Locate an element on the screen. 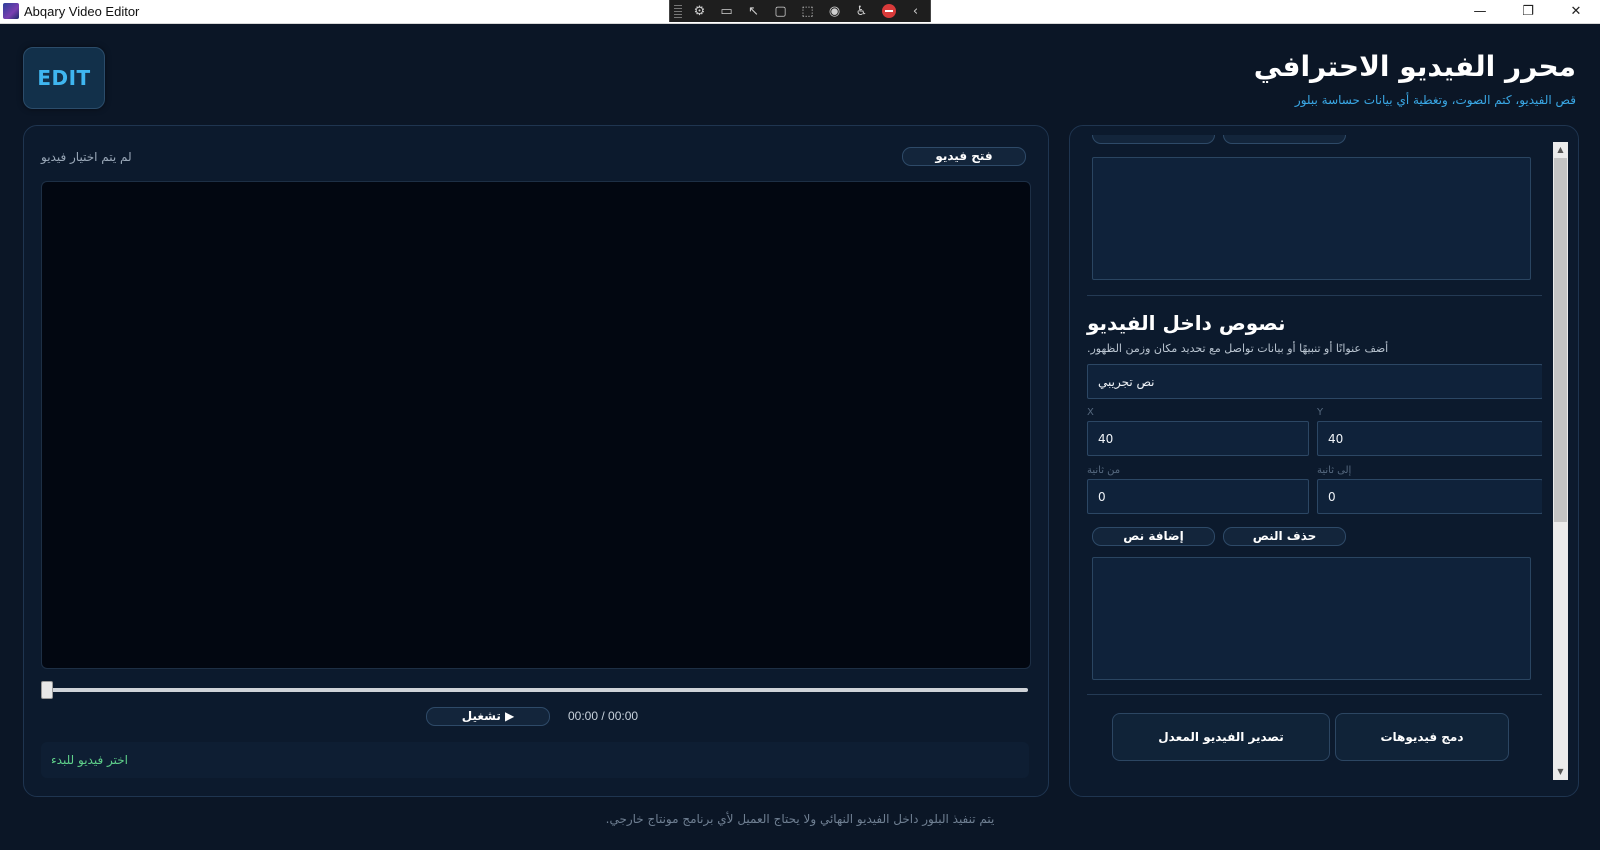  y-input: 40 is located at coordinates (1429, 438).